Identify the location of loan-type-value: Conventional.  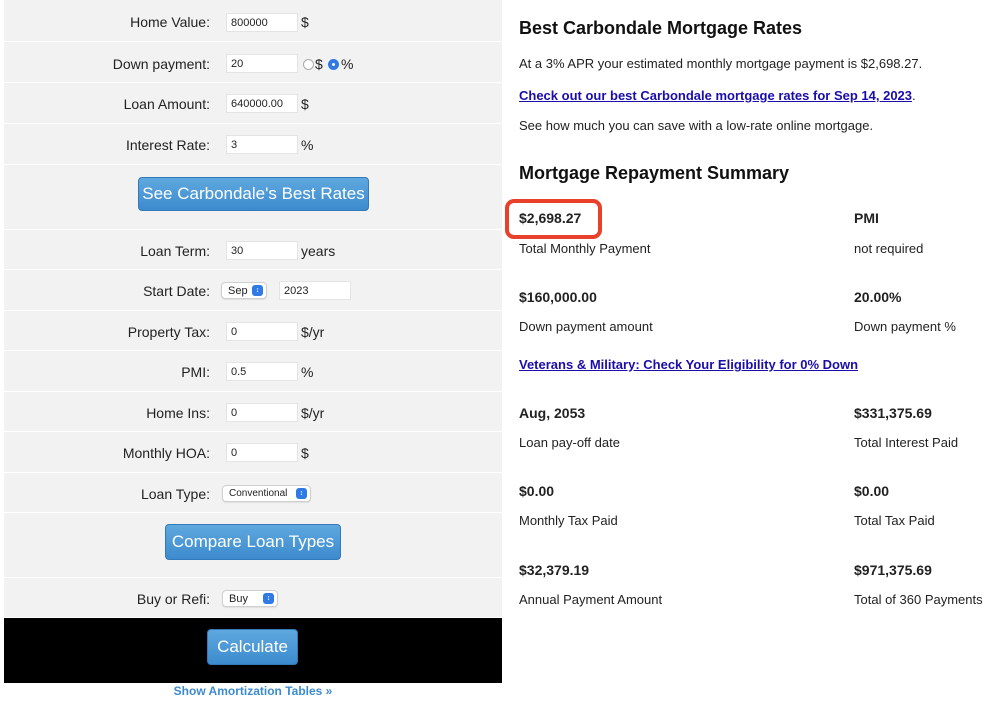
(258, 493).